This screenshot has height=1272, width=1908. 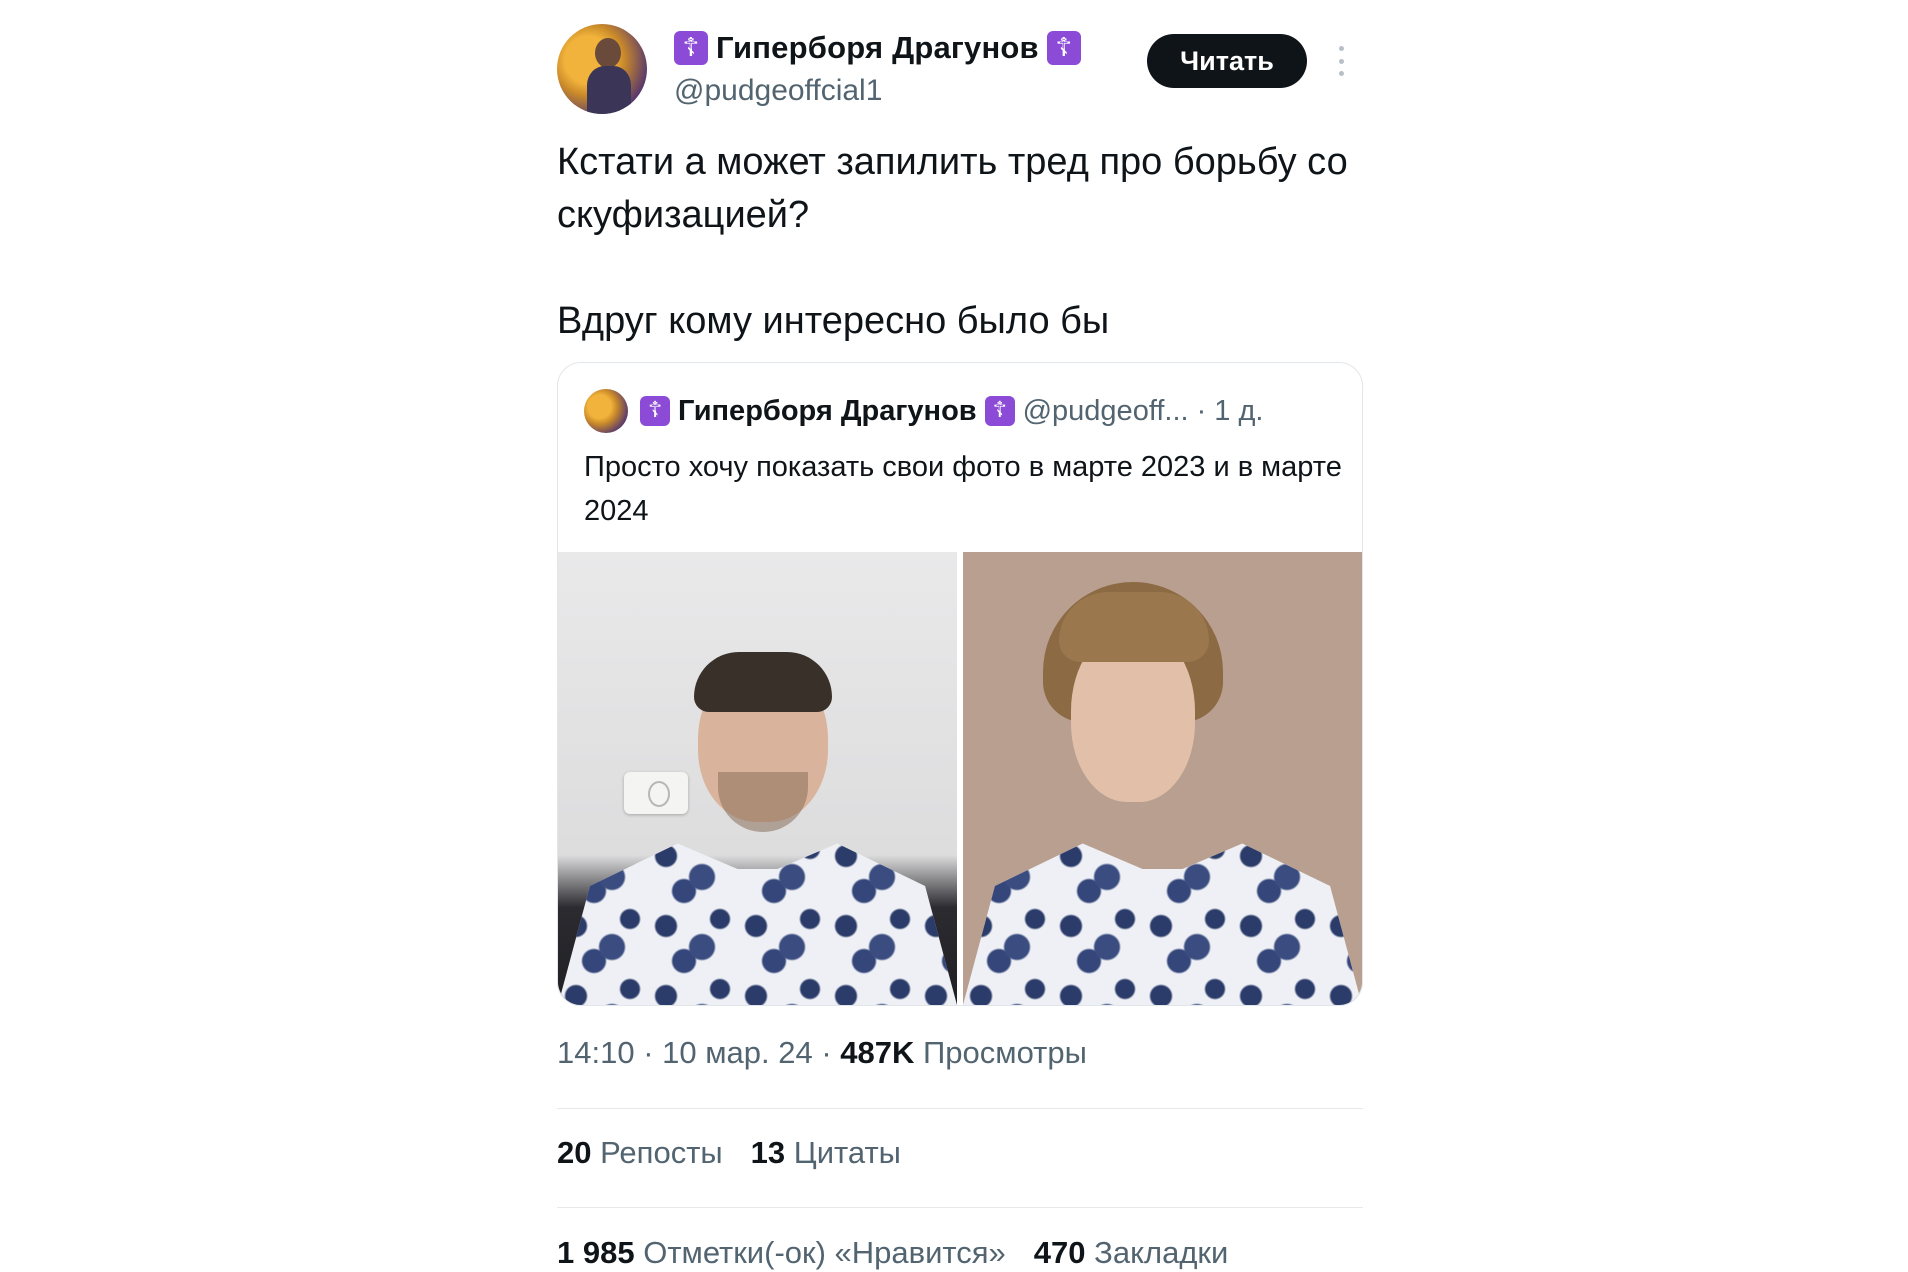 I want to click on bookmarks-count: 470, so click(x=1059, y=1252).